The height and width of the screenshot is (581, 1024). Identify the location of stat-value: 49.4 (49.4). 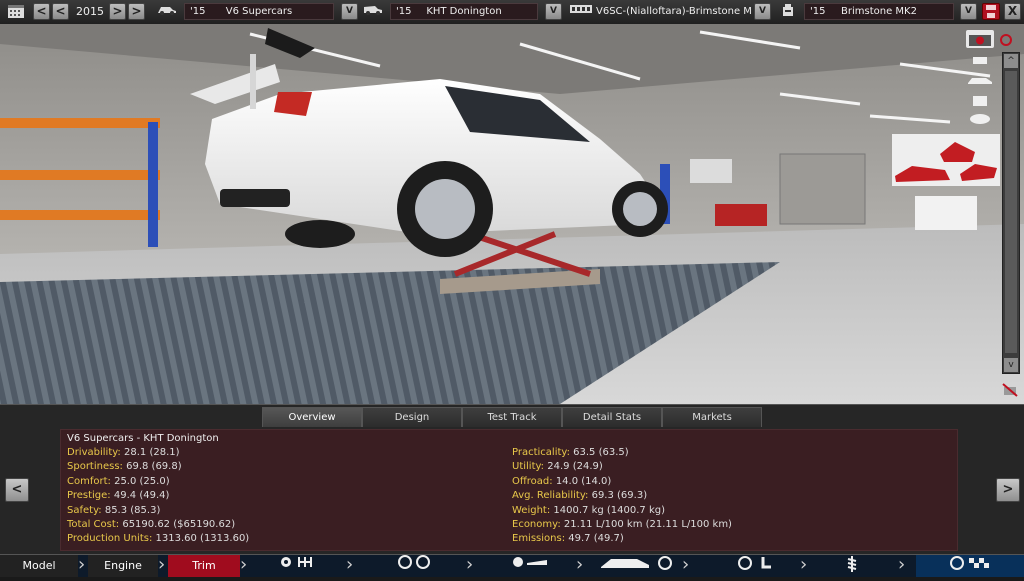
(141, 496).